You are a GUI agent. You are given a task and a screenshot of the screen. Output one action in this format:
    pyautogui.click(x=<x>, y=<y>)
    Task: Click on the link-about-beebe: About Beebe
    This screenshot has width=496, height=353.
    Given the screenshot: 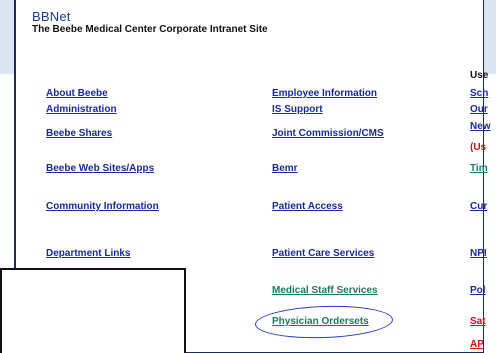 What is the action you would take?
    pyautogui.click(x=77, y=93)
    